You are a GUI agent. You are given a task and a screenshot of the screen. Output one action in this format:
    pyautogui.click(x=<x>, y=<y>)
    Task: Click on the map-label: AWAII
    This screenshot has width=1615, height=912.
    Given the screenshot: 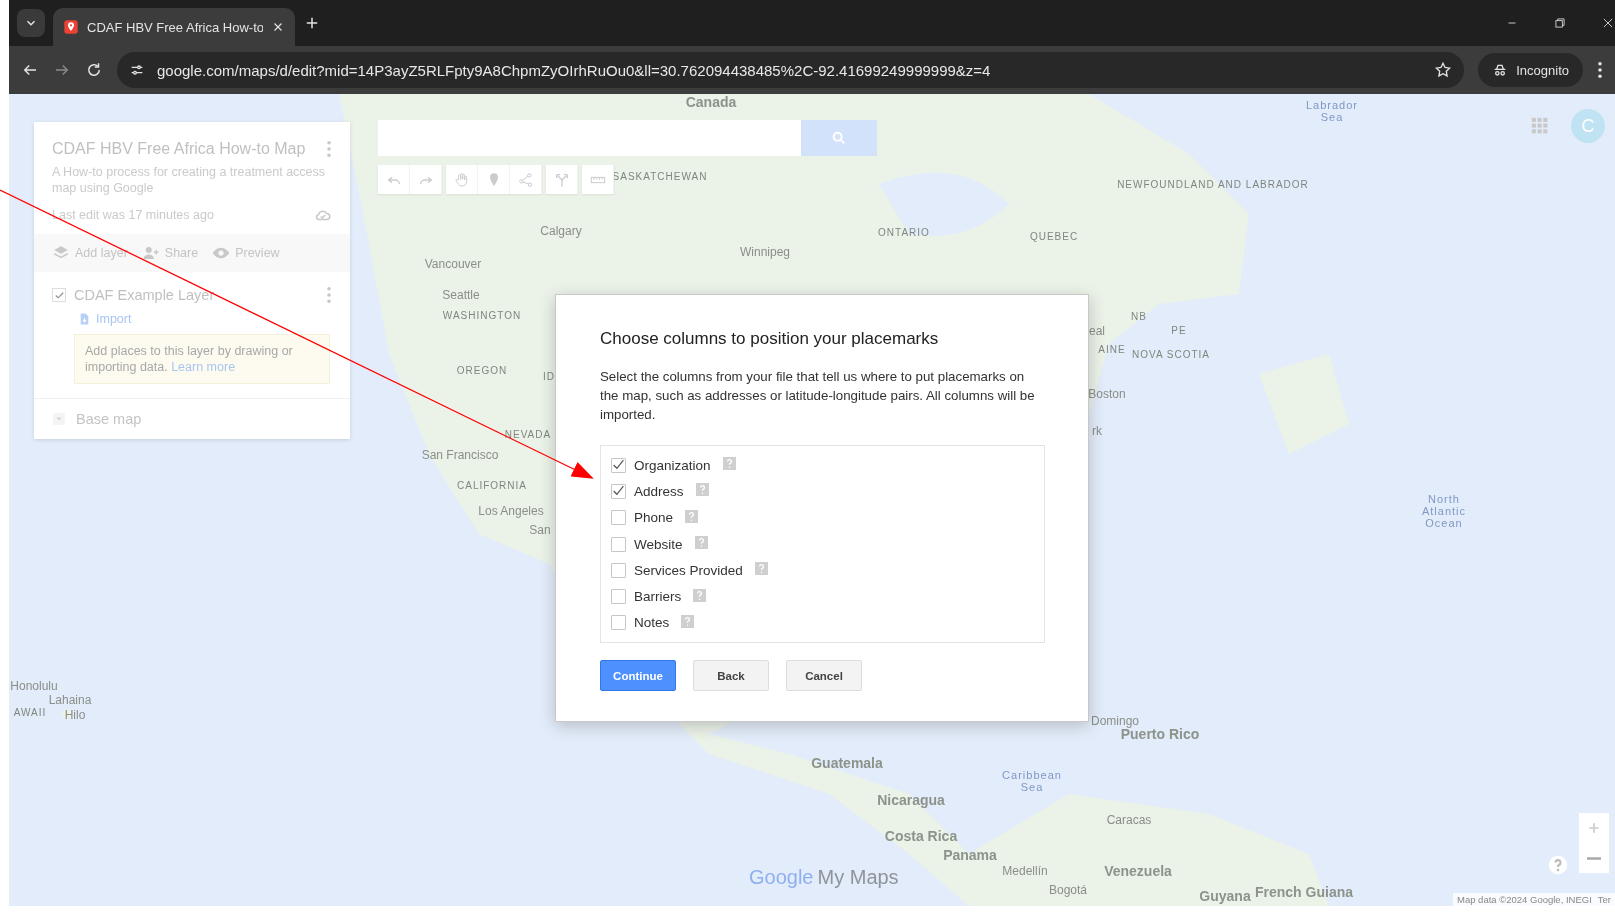 What is the action you would take?
    pyautogui.click(x=30, y=712)
    